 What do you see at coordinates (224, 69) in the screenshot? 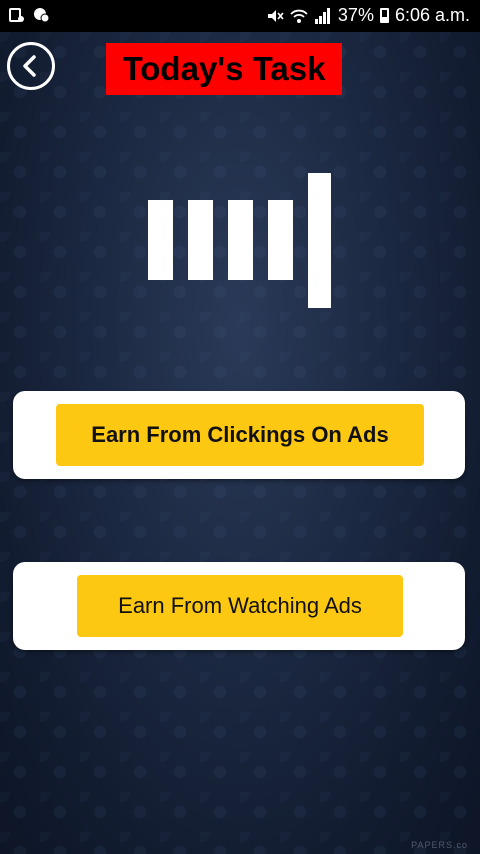
I see `page-title: Today's Task` at bounding box center [224, 69].